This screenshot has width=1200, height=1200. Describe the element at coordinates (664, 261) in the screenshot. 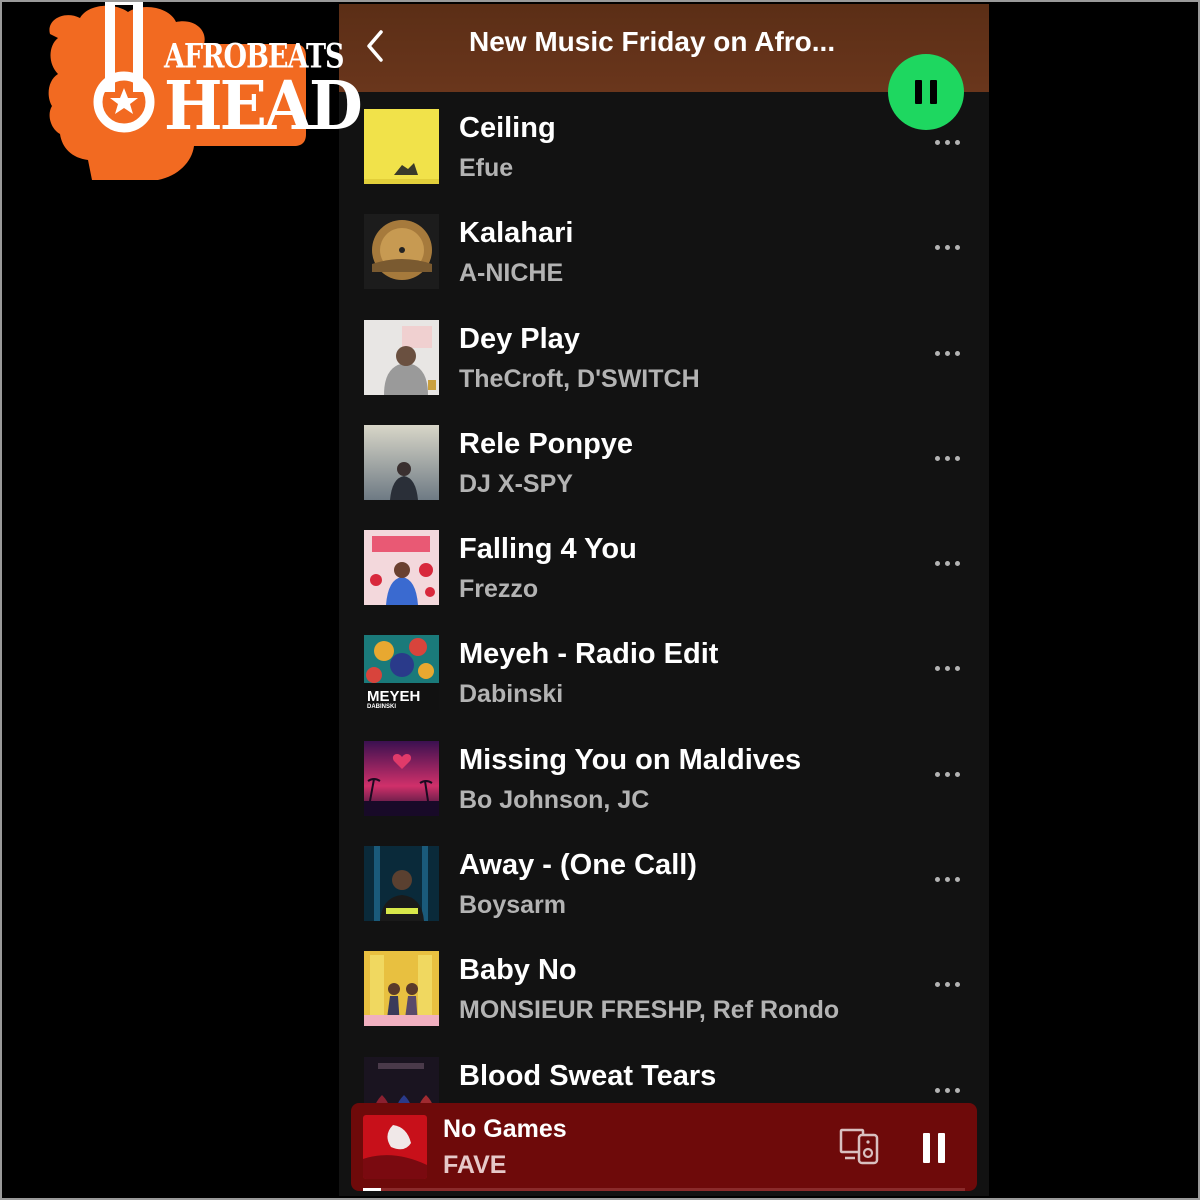

I see `track-row: Kalahari A-NICHE` at that location.